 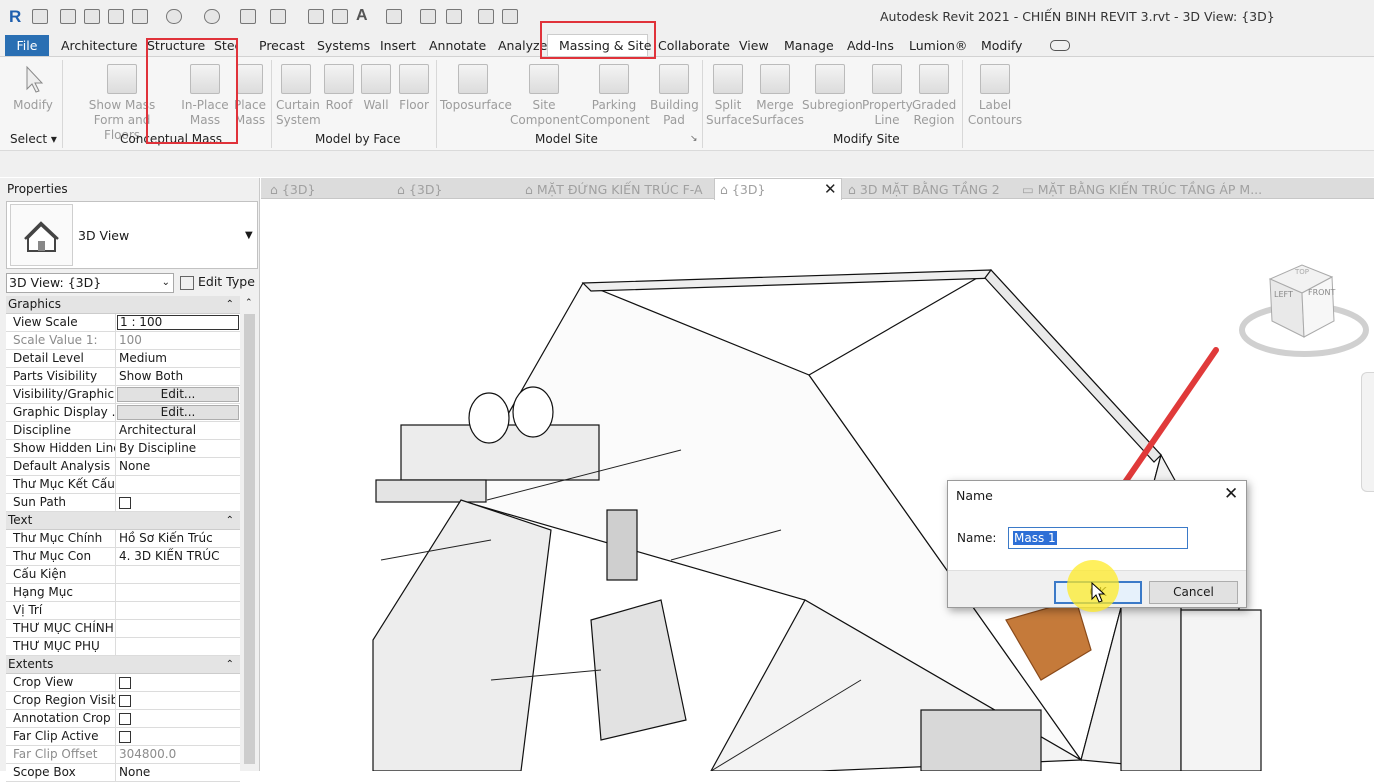 I want to click on tab-view: View, so click(x=754, y=45).